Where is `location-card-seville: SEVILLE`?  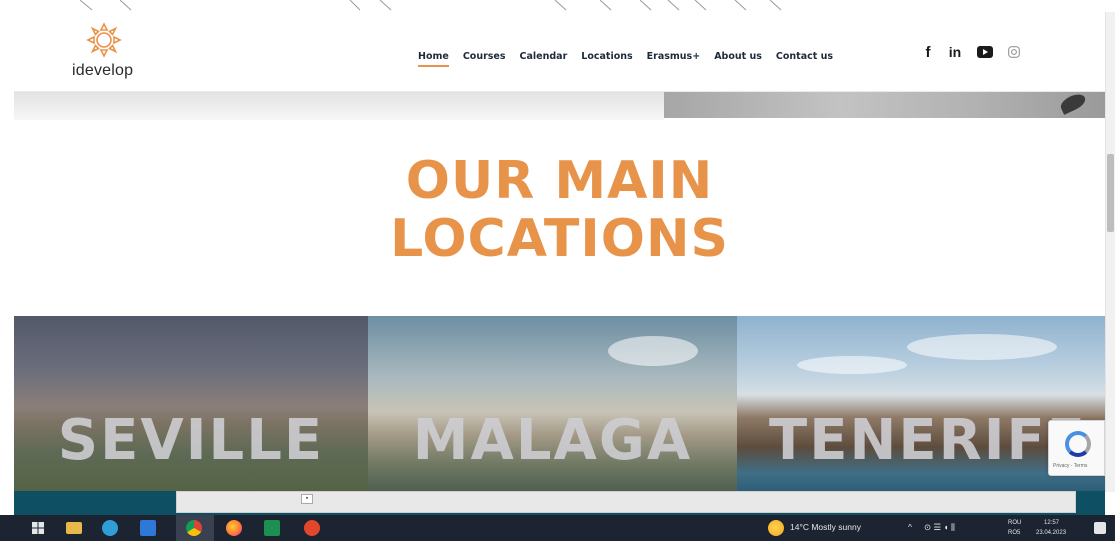 location-card-seville: SEVILLE is located at coordinates (191, 403).